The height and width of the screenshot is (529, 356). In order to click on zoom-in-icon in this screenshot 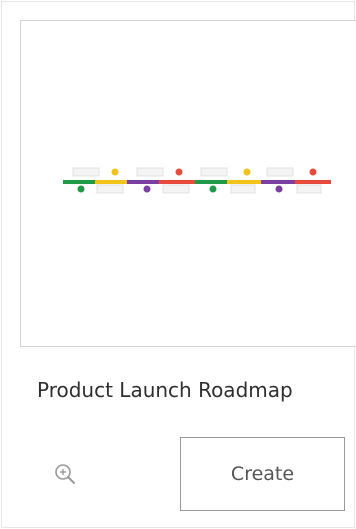, I will do `click(66, 475)`.